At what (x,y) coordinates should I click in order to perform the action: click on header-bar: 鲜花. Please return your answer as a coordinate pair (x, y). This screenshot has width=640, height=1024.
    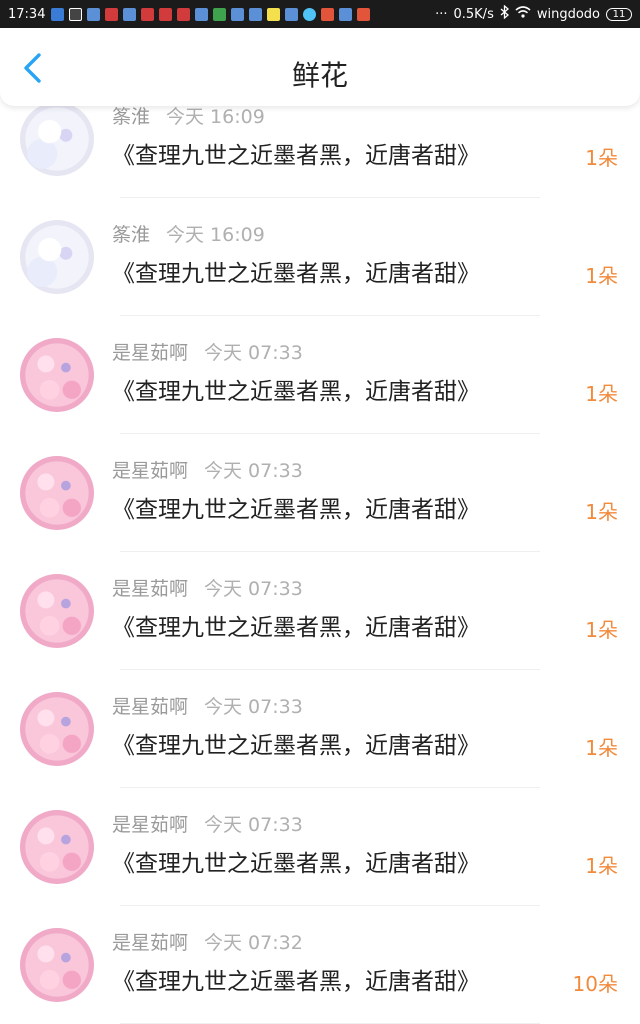
    Looking at the image, I should click on (320, 67).